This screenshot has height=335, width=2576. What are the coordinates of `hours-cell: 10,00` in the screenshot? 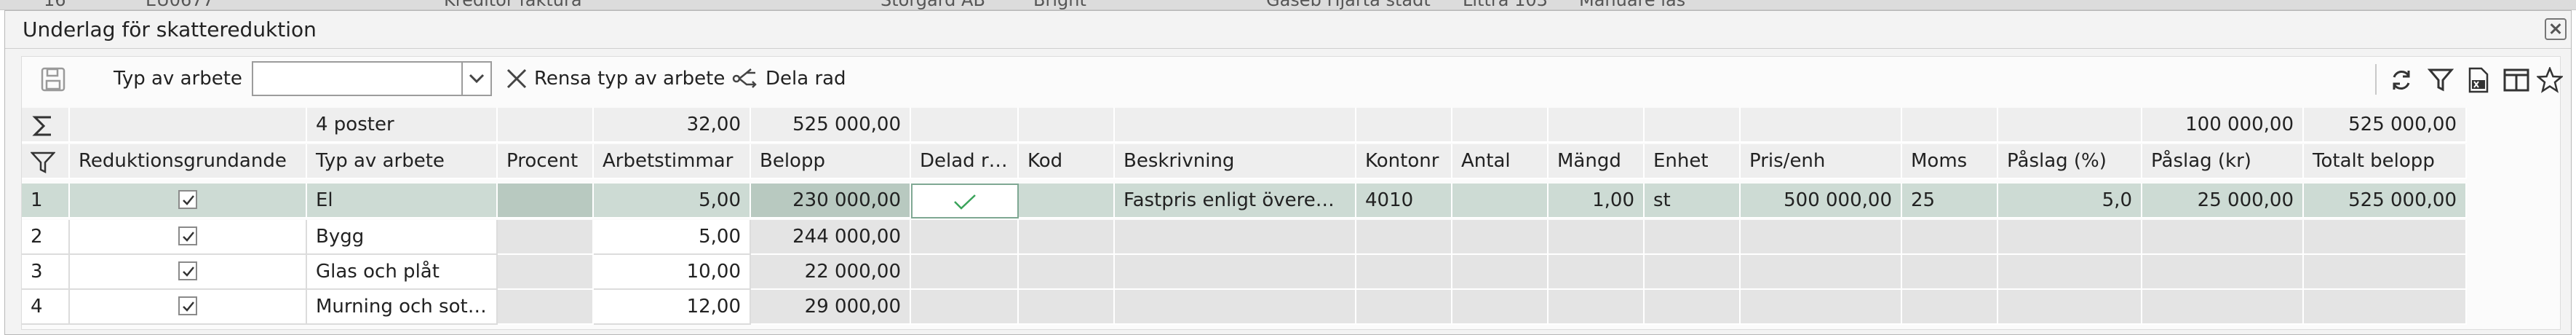 It's located at (672, 272).